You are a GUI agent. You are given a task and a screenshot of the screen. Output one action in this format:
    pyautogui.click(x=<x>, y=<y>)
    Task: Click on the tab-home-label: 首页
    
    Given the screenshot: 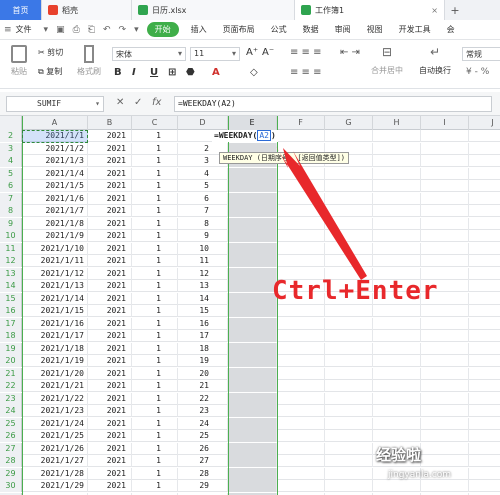 What is the action you would take?
    pyautogui.click(x=20, y=10)
    